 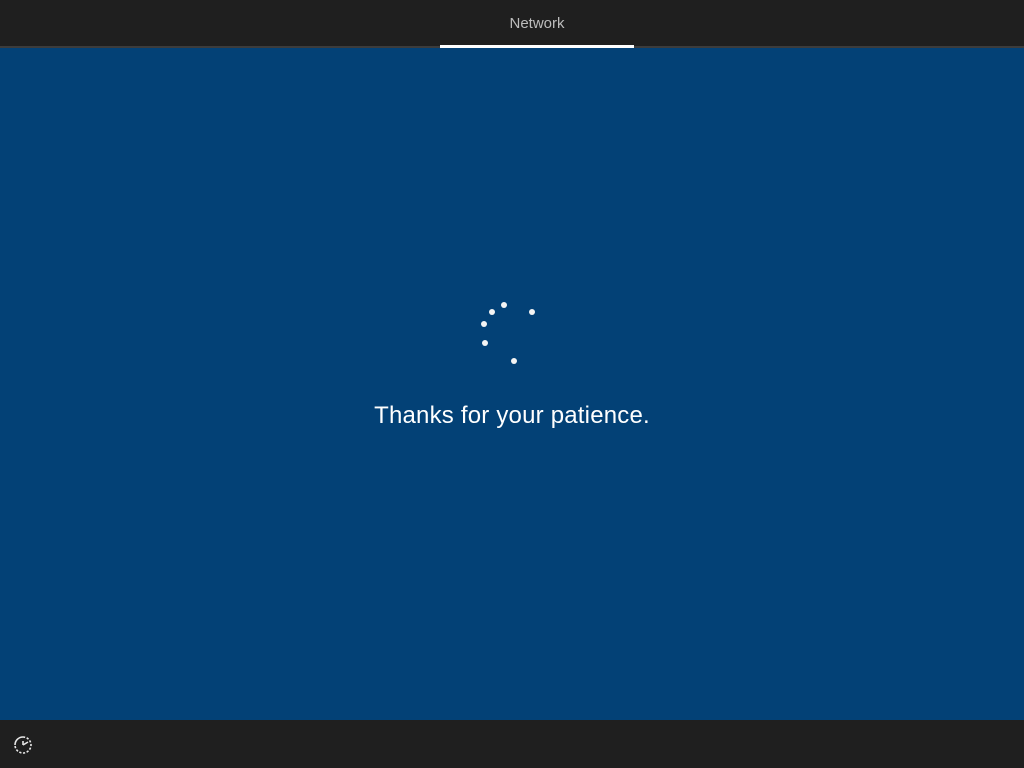 What do you see at coordinates (512, 415) in the screenshot?
I see `status-message: Thanks for your patience.` at bounding box center [512, 415].